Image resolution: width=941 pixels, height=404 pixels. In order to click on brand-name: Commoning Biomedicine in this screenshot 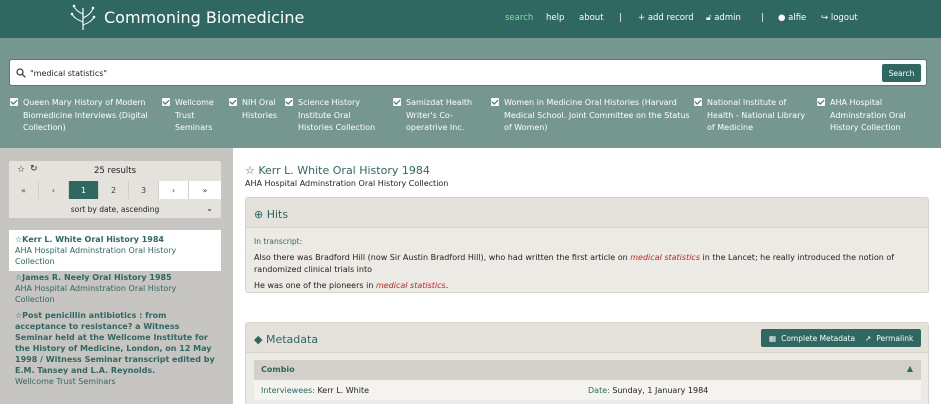, I will do `click(204, 17)`.